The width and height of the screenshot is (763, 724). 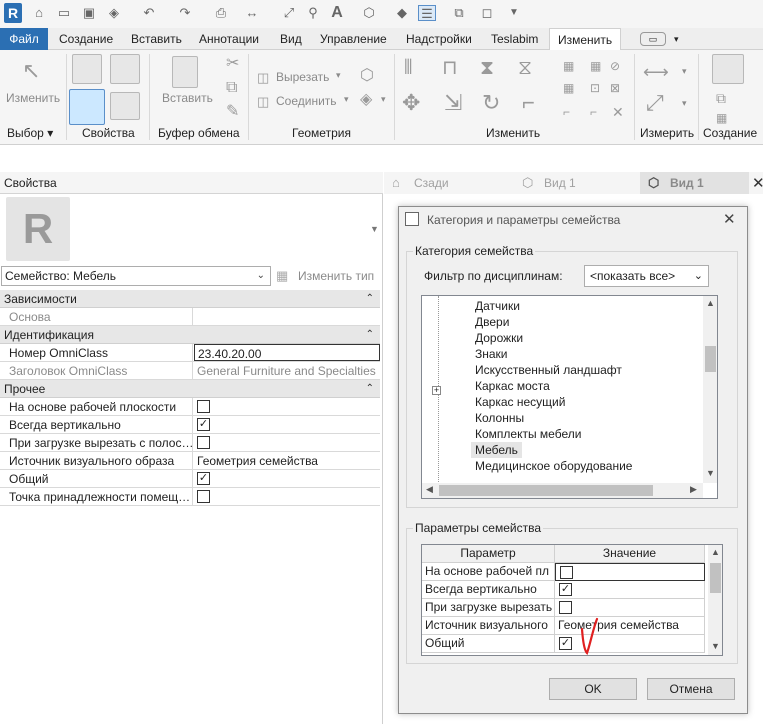 What do you see at coordinates (13, 13) in the screenshot?
I see `revit-logo-icon: R` at bounding box center [13, 13].